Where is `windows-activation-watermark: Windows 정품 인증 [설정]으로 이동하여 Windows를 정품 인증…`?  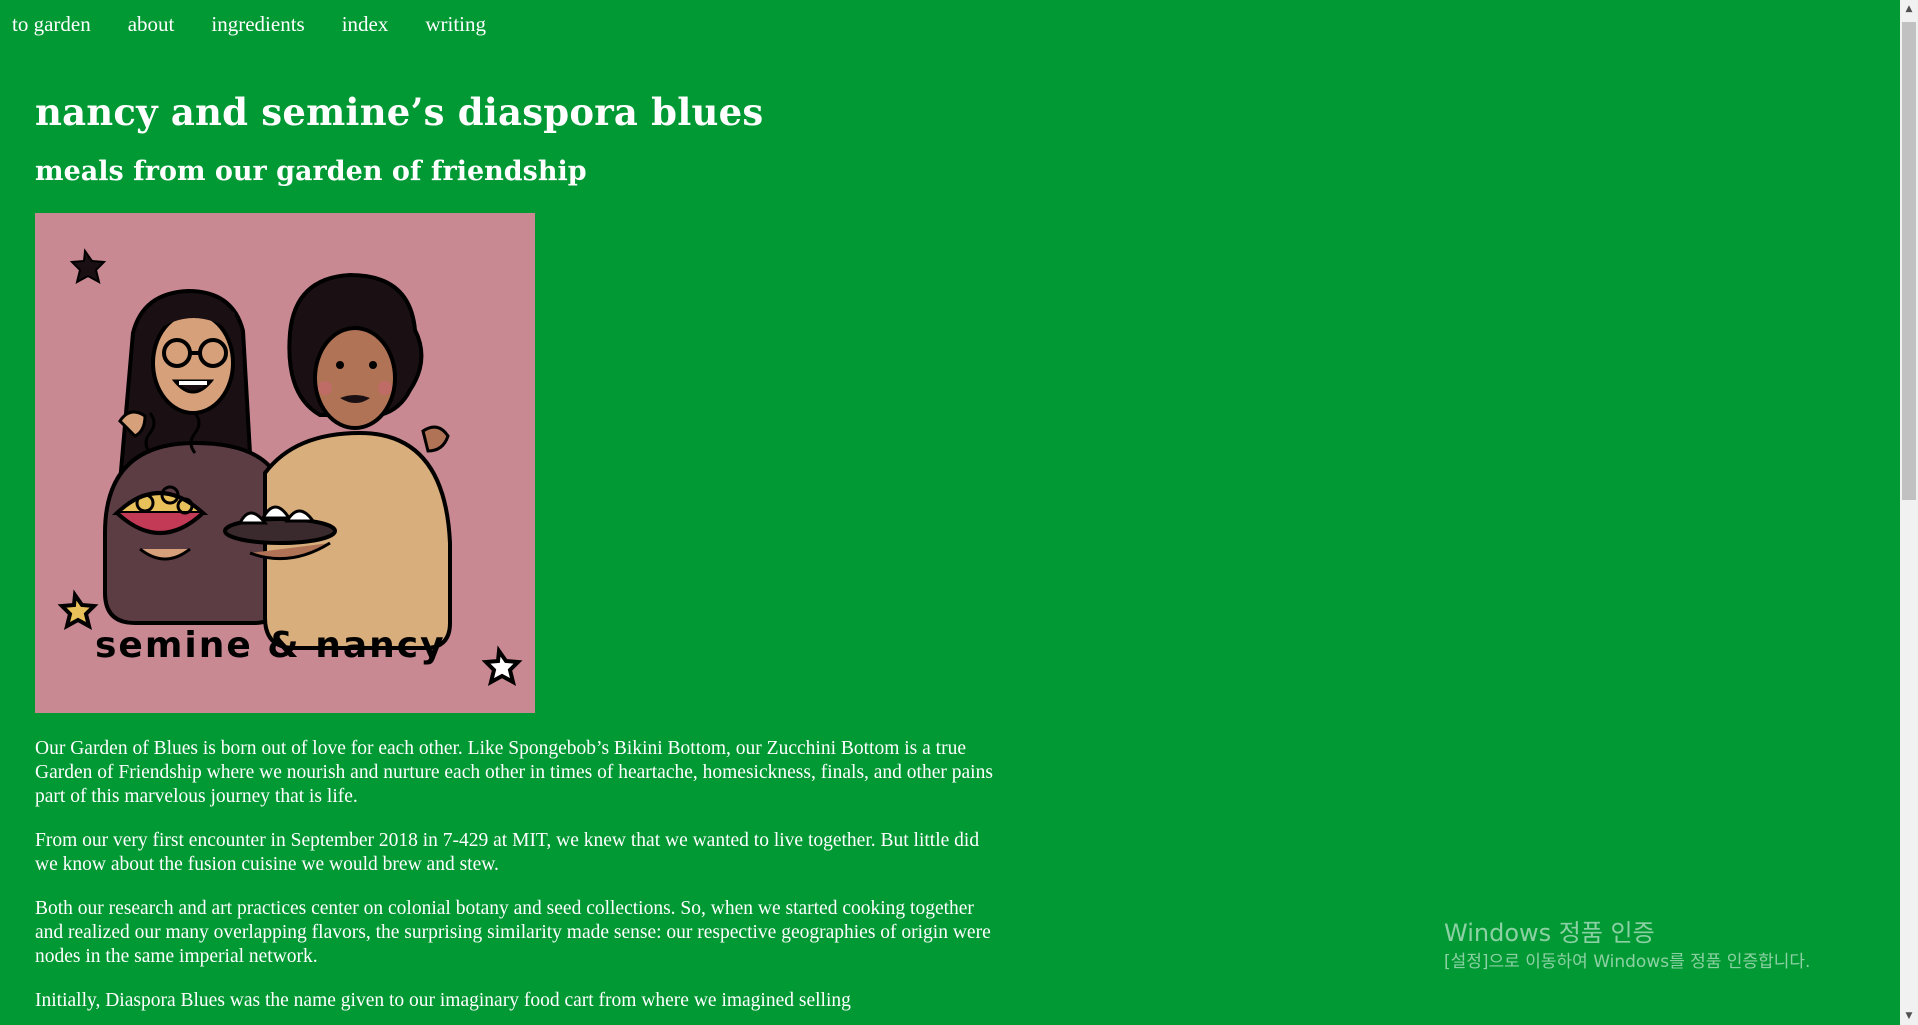
windows-activation-watermark: Windows 정품 인증 [설정]으로 이동하여 Windows를 정품 인증… is located at coordinates (1627, 945).